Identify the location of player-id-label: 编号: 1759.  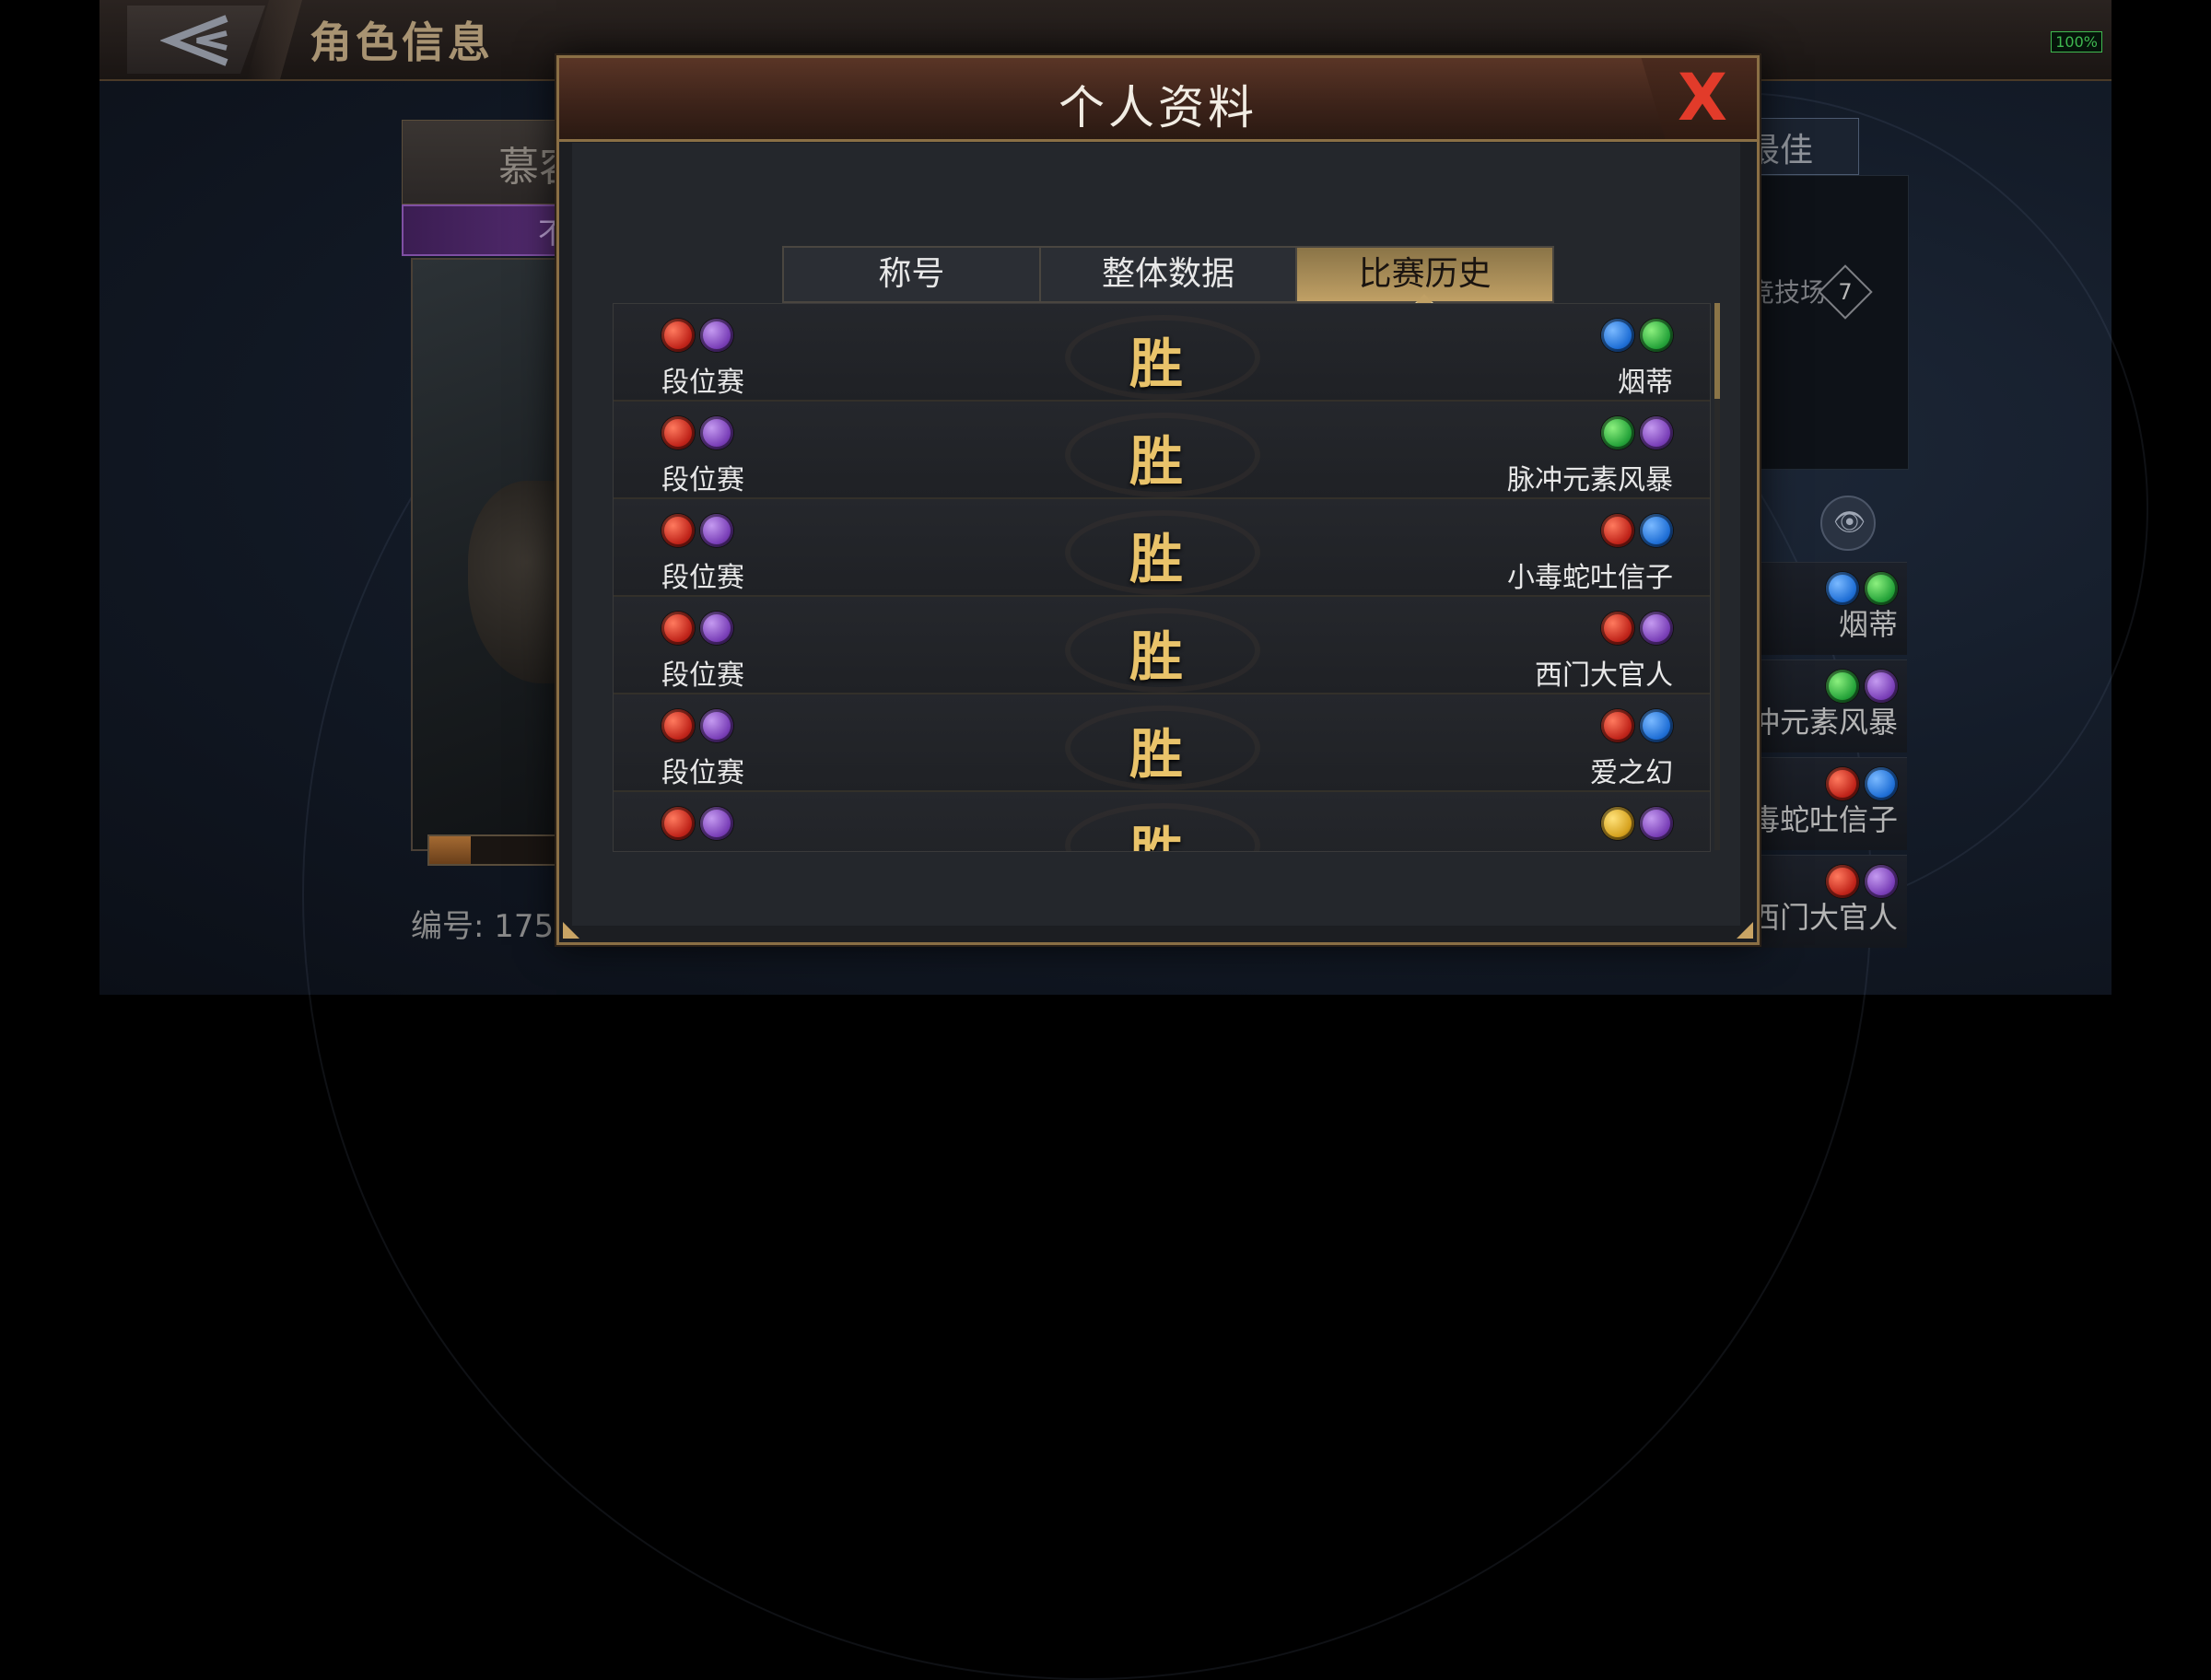
(492, 926).